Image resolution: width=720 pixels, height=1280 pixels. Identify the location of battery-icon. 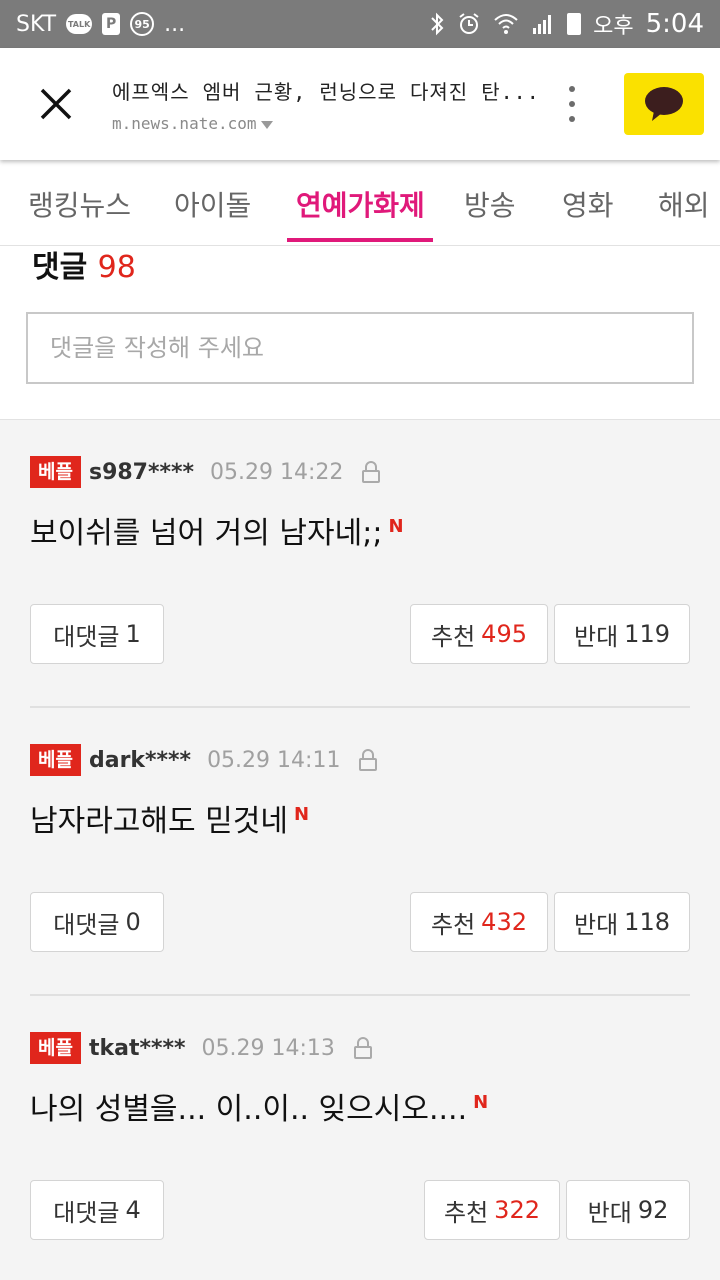
(574, 24).